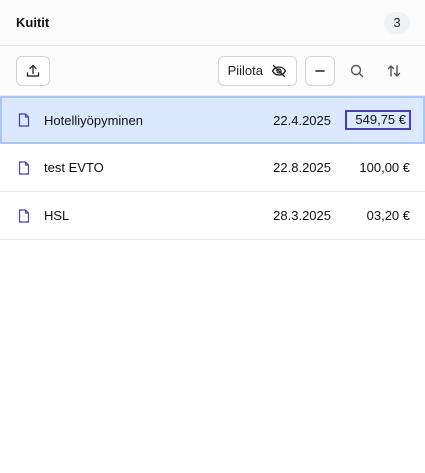  I want to click on search-icon, so click(357, 70).